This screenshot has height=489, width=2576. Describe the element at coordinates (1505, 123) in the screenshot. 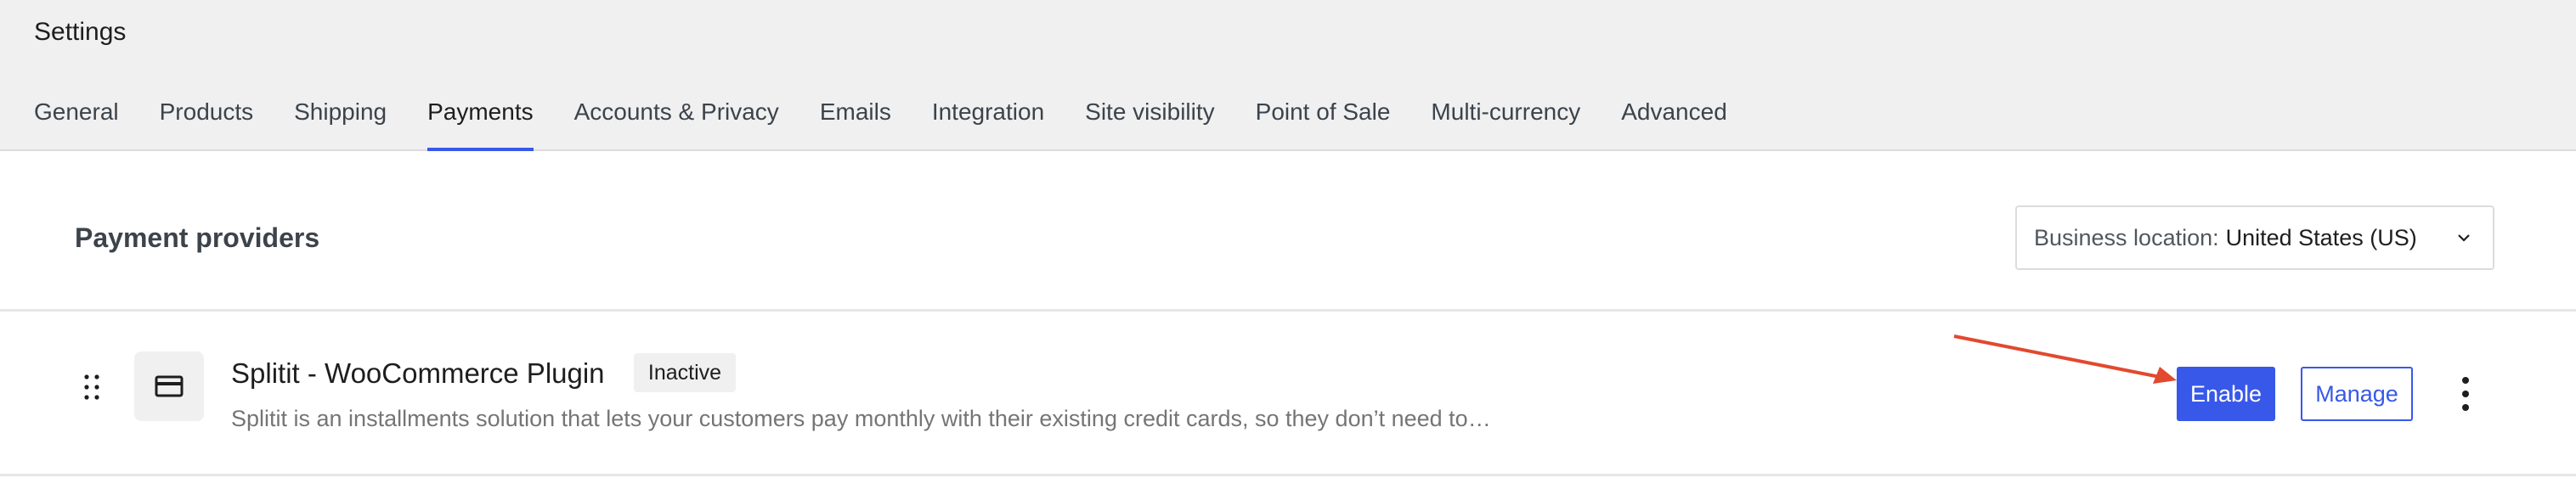

I see `tab-multi-currency: Multi-currency` at that location.